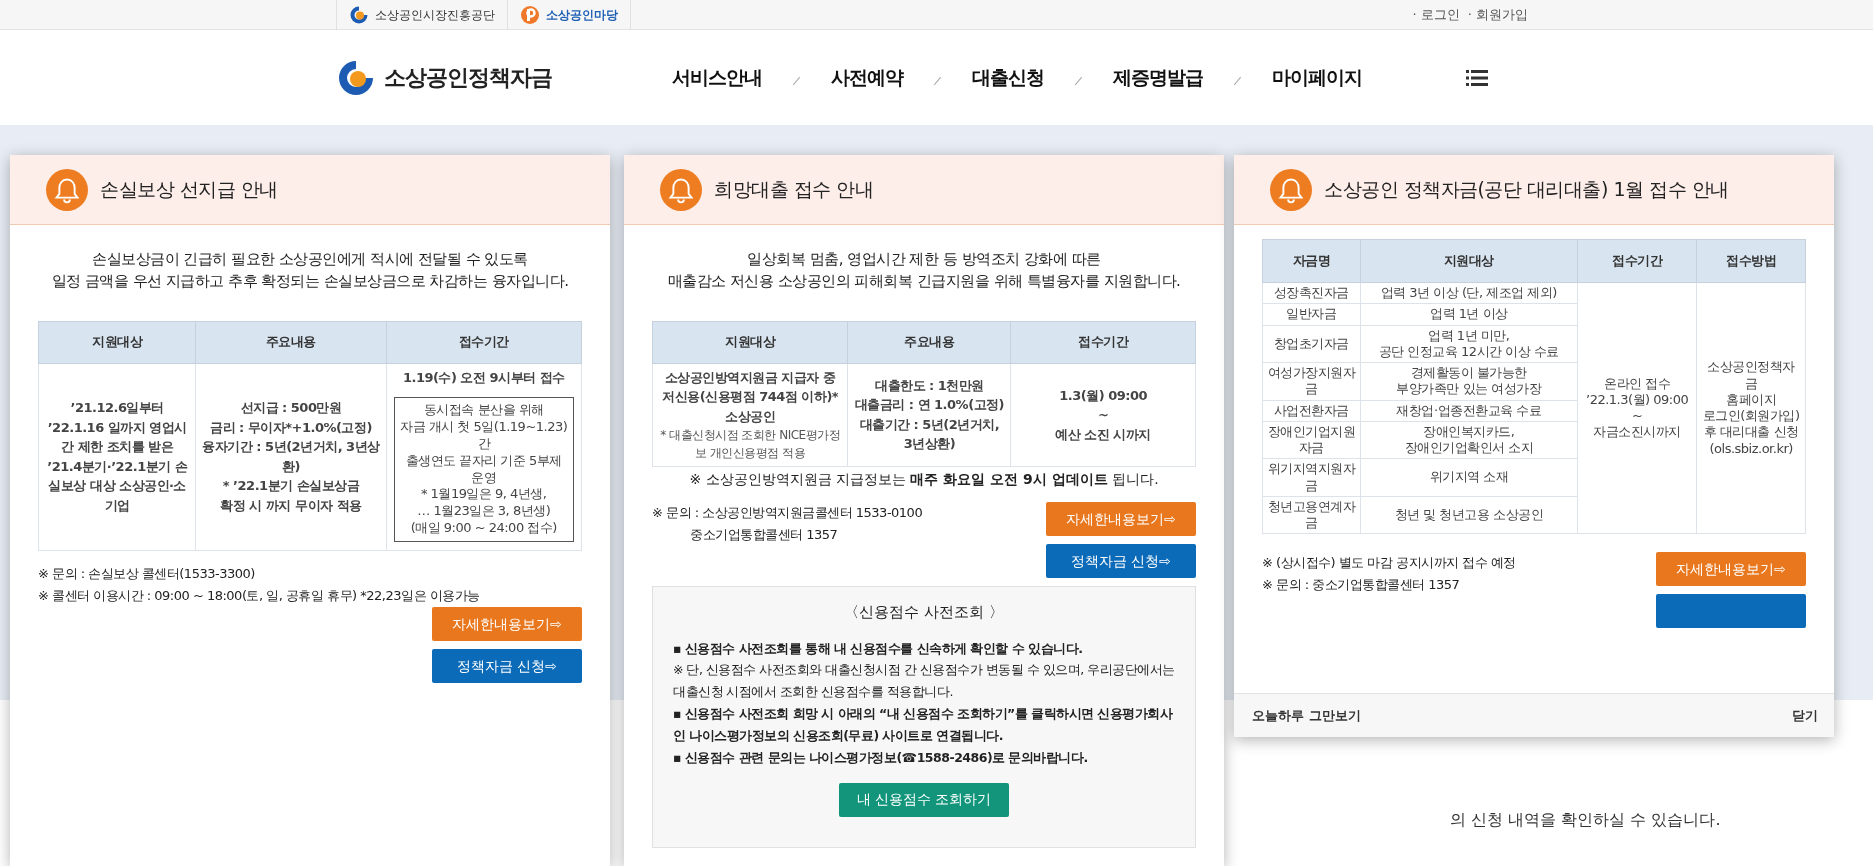 This screenshot has width=1873, height=866. What do you see at coordinates (1103, 415) in the screenshot?
I see `table-cell: 1.3(월) 09:00 ~ 예산 소진 시까지` at bounding box center [1103, 415].